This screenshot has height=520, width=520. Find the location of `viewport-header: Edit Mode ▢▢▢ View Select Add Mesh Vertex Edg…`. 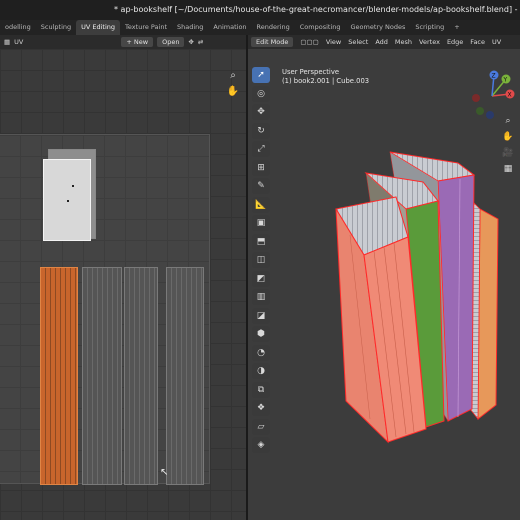

viewport-header: Edit Mode ▢▢▢ View Select Add Mesh Vertex Edg… is located at coordinates (384, 42).